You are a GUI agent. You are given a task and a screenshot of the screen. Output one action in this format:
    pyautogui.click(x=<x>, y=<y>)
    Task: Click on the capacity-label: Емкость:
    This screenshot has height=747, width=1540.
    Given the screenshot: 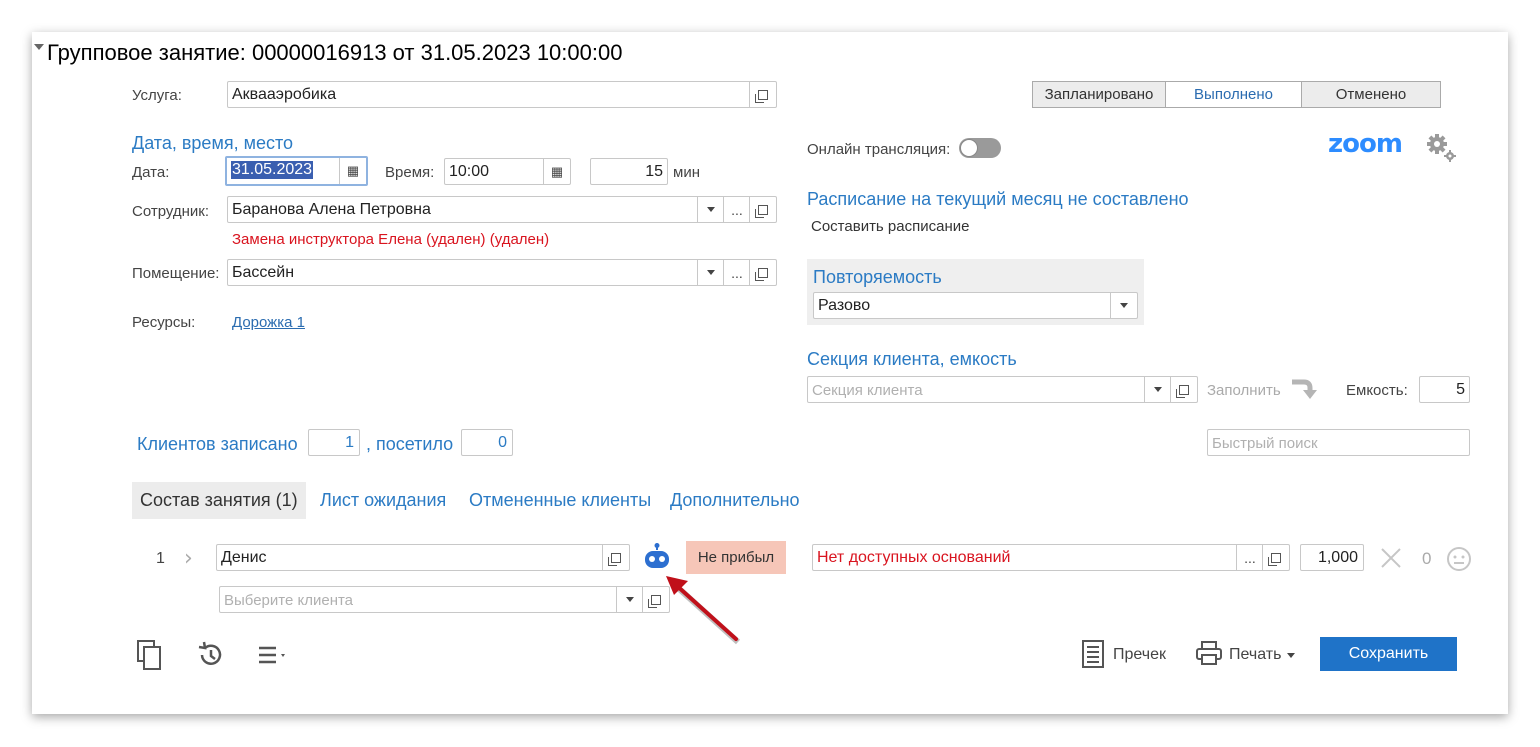 What is the action you would take?
    pyautogui.click(x=1377, y=390)
    